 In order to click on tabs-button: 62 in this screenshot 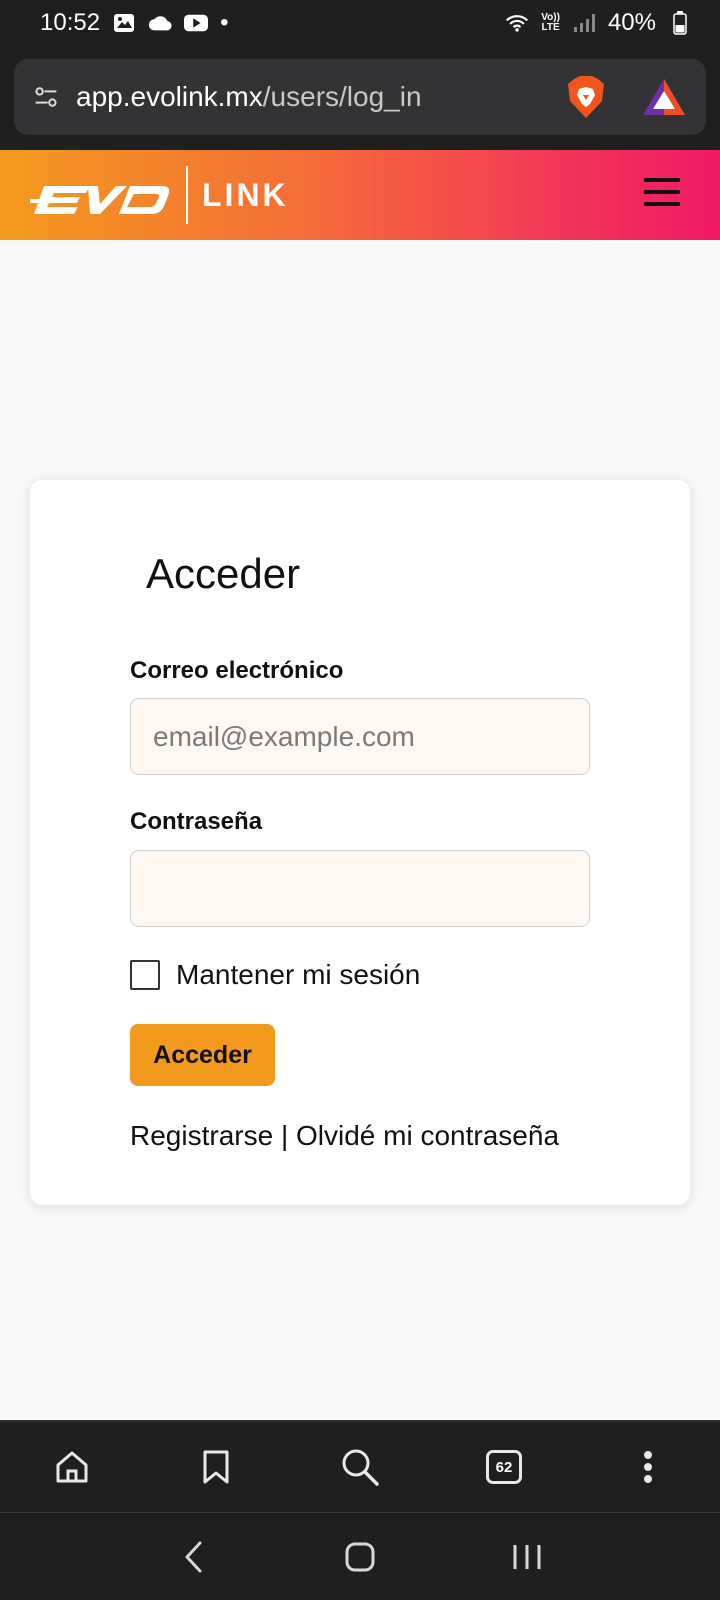, I will do `click(504, 1467)`.